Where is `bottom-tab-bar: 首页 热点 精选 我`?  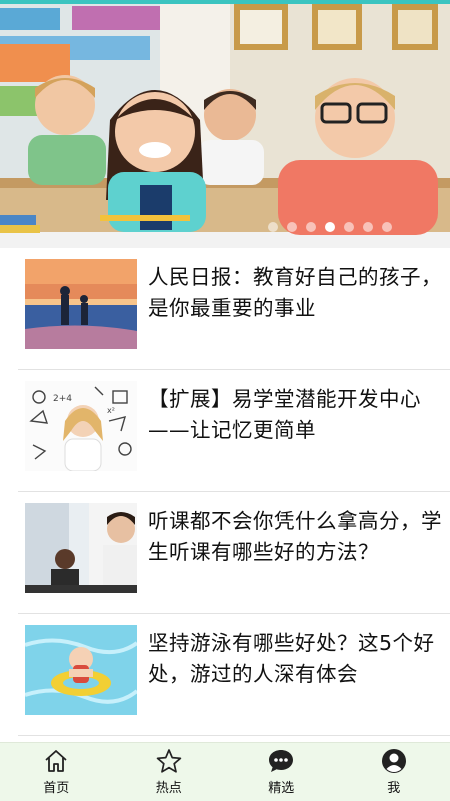 bottom-tab-bar: 首页 热点 精选 我 is located at coordinates (225, 771).